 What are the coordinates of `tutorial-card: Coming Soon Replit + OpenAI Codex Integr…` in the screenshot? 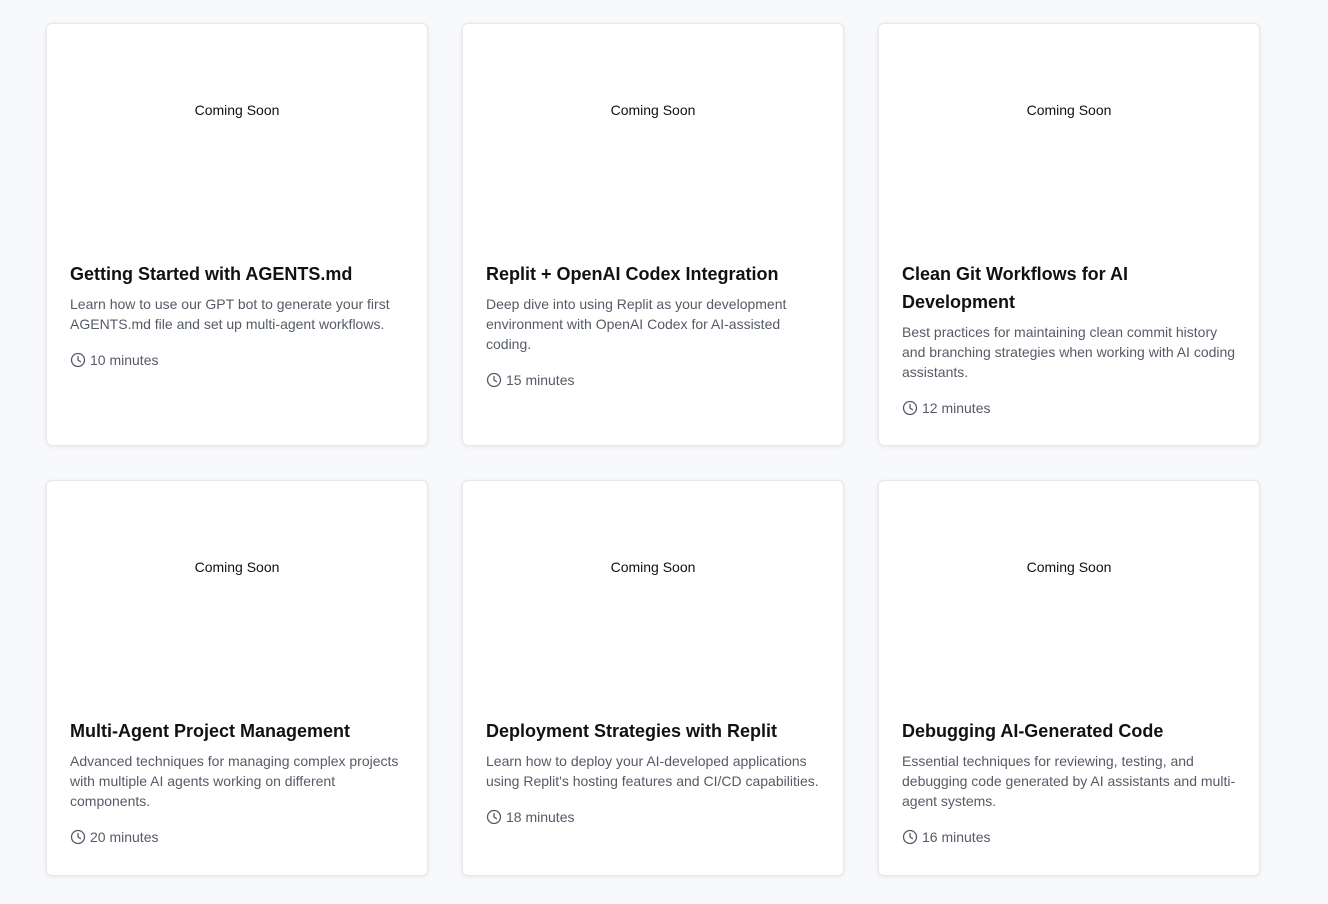 It's located at (653, 234).